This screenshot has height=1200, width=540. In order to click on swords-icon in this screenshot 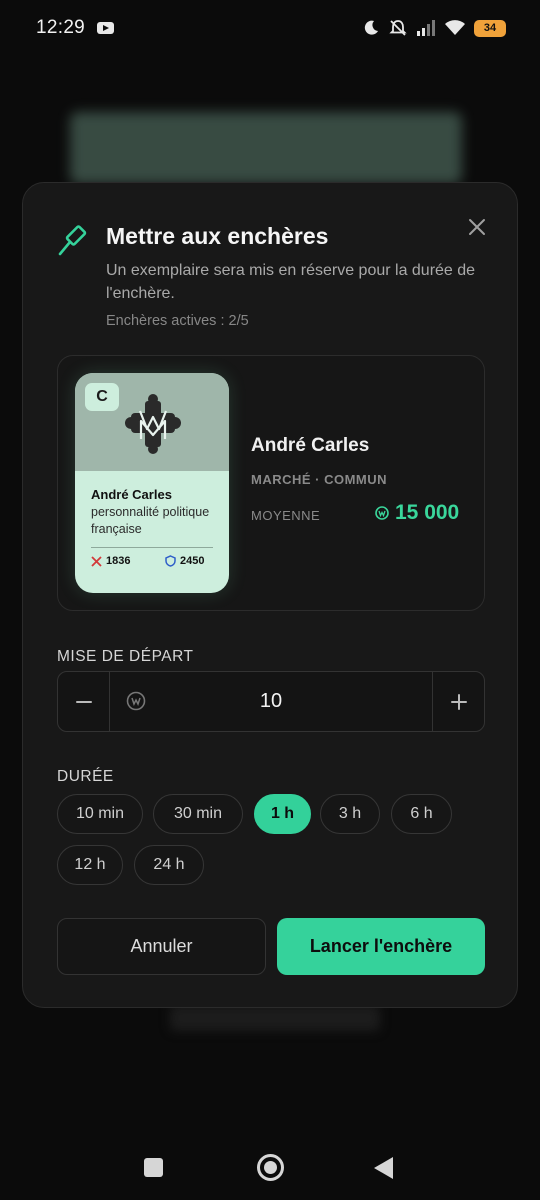, I will do `click(96, 561)`.